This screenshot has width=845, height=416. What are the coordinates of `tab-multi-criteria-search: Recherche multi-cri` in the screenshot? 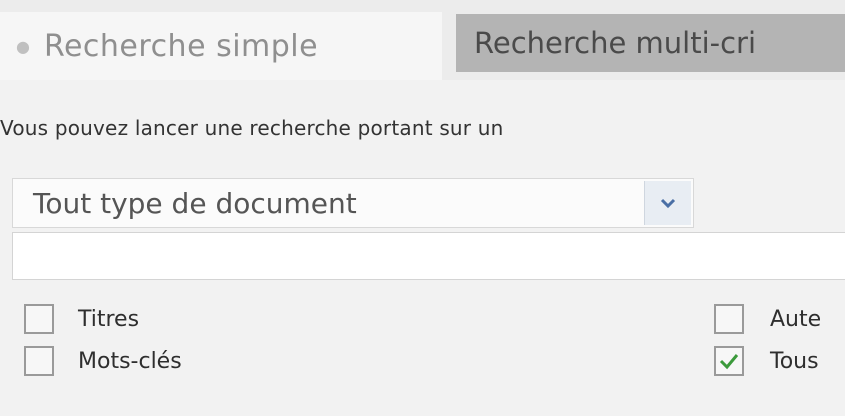 It's located at (650, 43).